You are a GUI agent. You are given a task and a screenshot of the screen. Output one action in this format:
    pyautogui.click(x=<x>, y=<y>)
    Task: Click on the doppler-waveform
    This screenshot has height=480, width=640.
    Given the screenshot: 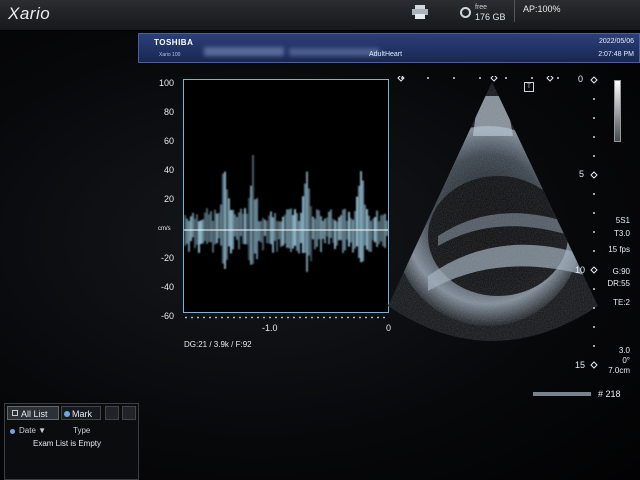 What is the action you would take?
    pyautogui.click(x=286, y=213)
    